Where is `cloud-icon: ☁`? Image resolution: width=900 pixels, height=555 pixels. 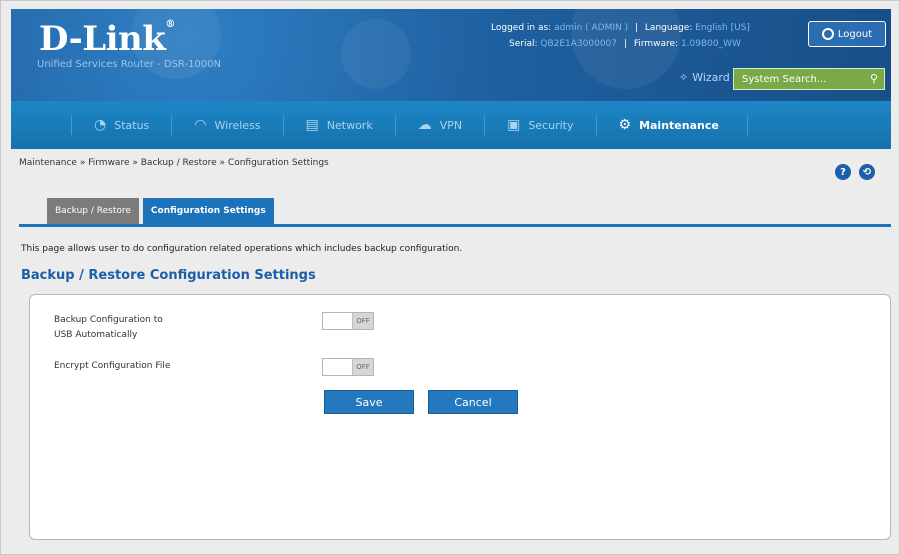
cloud-icon: ☁ is located at coordinates (424, 125).